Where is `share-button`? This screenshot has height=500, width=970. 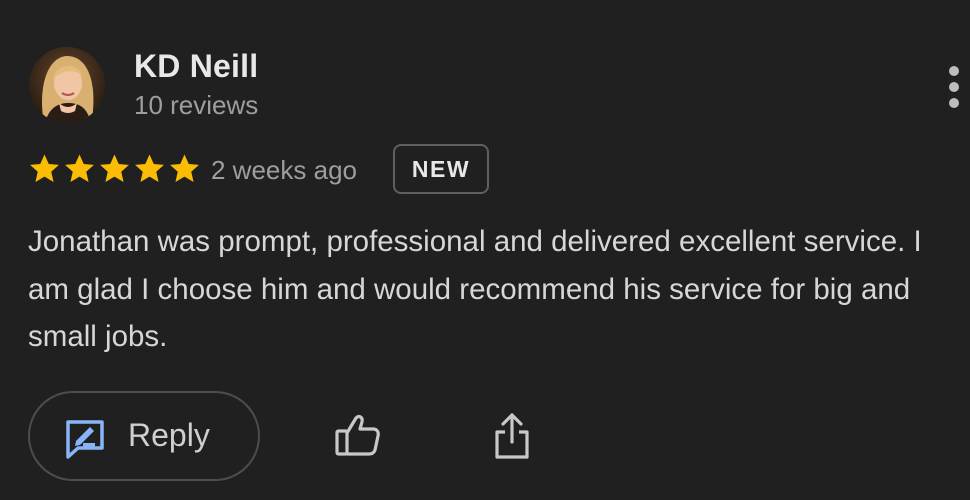
share-button is located at coordinates (512, 436).